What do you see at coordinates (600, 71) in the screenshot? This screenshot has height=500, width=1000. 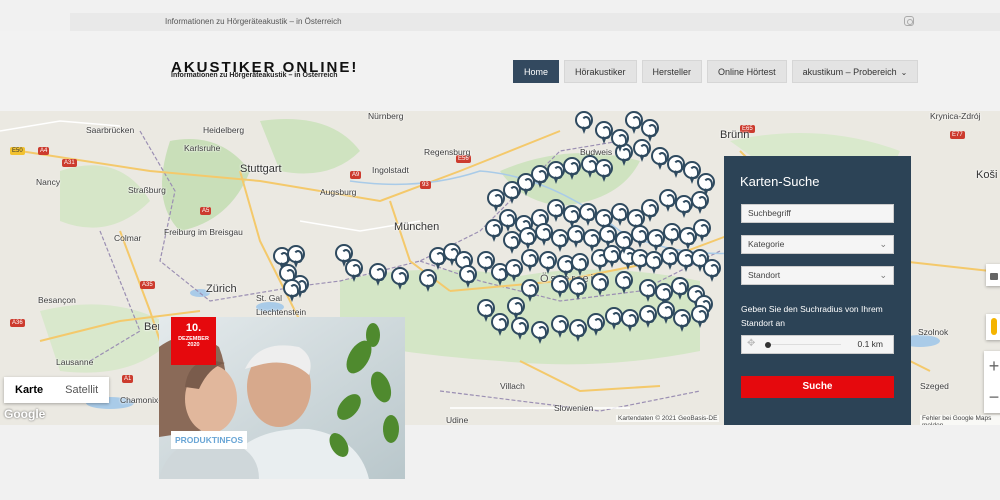 I see `nav-item-hoerakustiker: Hörakustiker` at bounding box center [600, 71].